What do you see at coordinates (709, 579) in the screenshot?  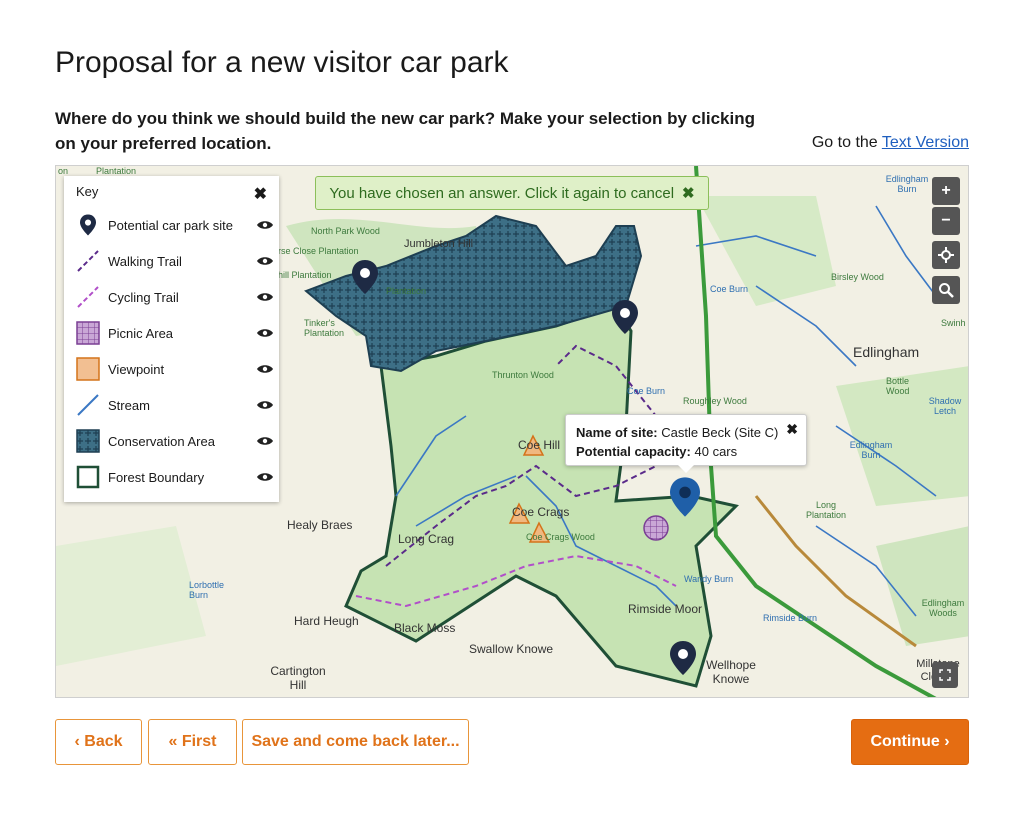 I see `map-label: Wandy Burn` at bounding box center [709, 579].